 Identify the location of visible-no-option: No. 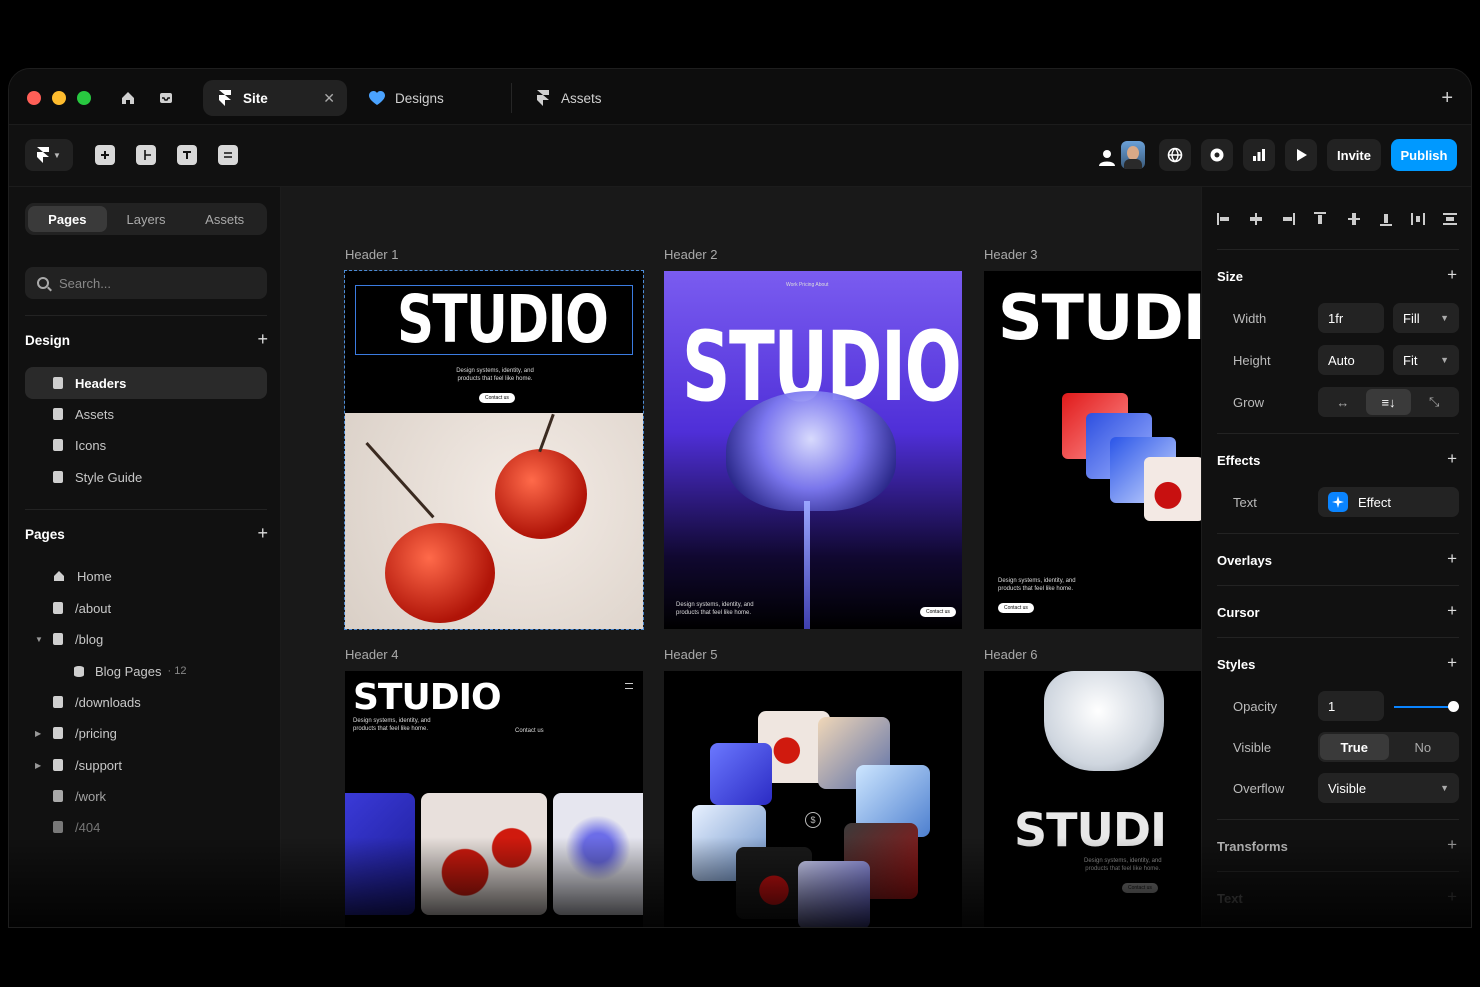
(1423, 747).